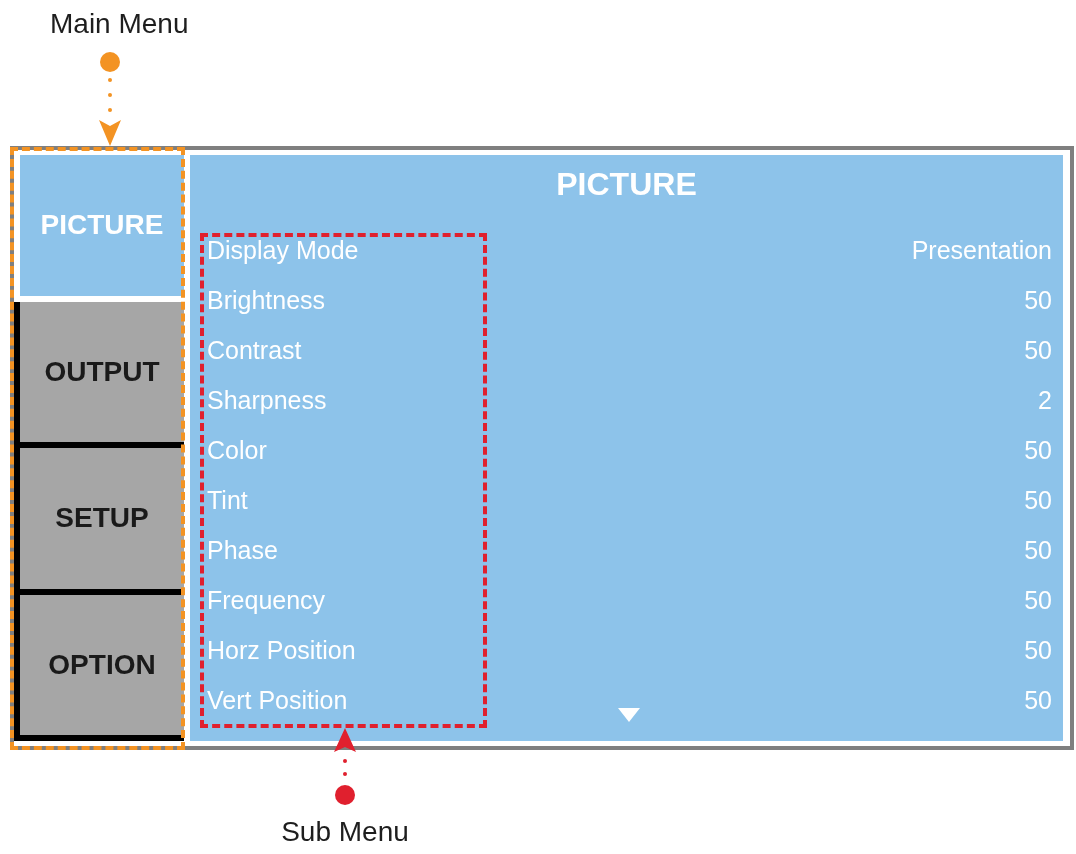 This screenshot has height=854, width=1076. What do you see at coordinates (267, 400) in the screenshot?
I see `setting-label: Sharpness` at bounding box center [267, 400].